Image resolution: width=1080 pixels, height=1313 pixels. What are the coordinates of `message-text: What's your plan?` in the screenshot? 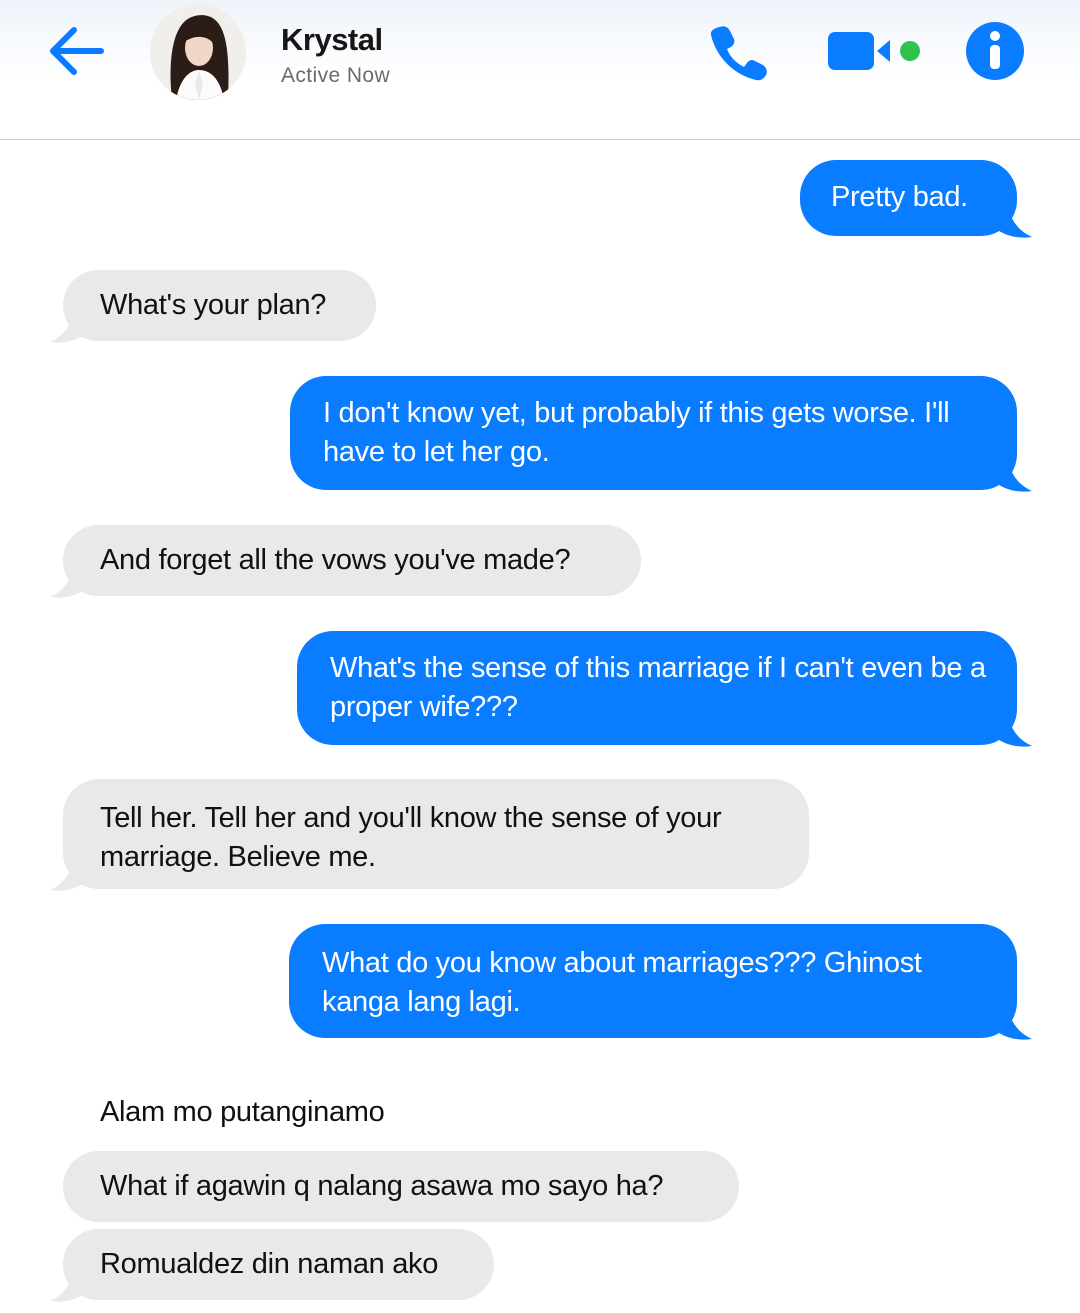 It's located at (213, 305).